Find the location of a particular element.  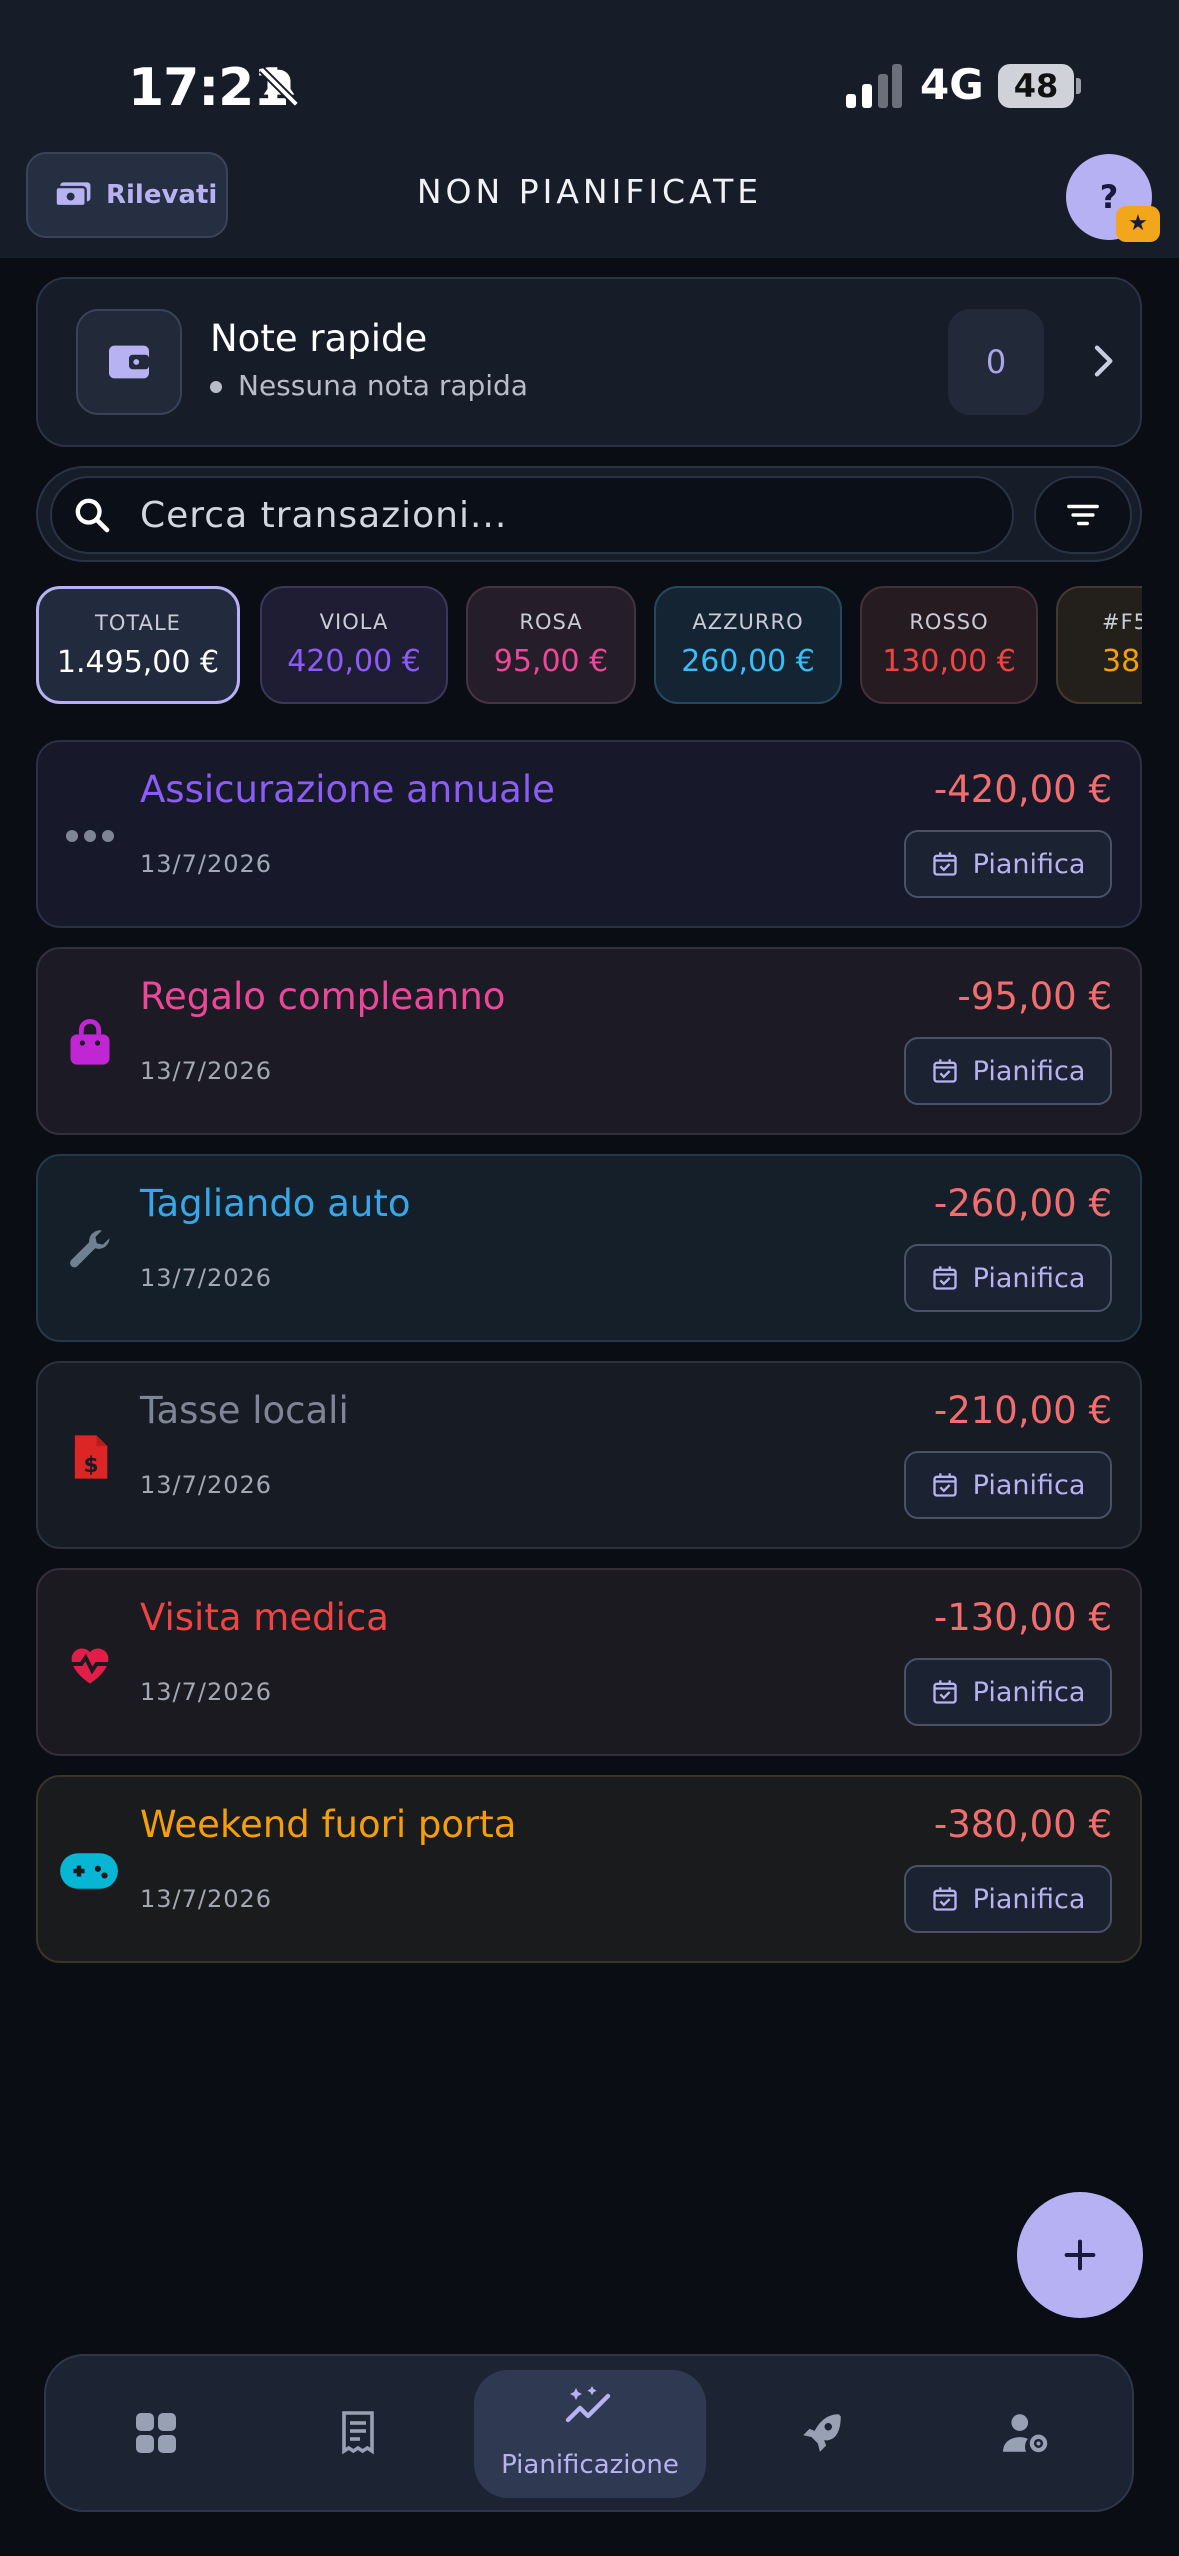

transaction-name: Regalo compleanno is located at coordinates (323, 996).